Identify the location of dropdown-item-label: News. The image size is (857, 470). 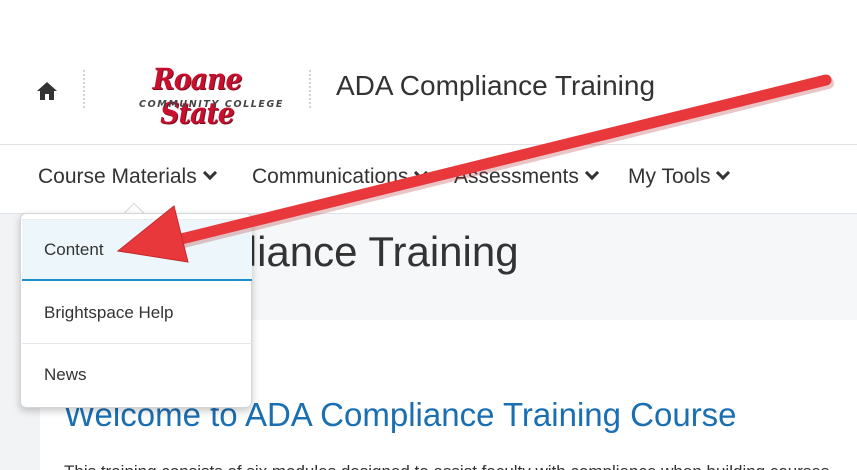
(65, 374).